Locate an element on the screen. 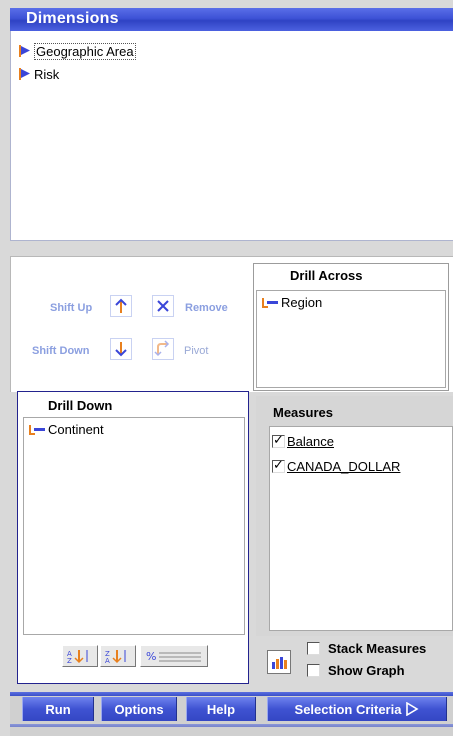 The height and width of the screenshot is (736, 453). show-graph-option: Show Graph is located at coordinates (356, 670).